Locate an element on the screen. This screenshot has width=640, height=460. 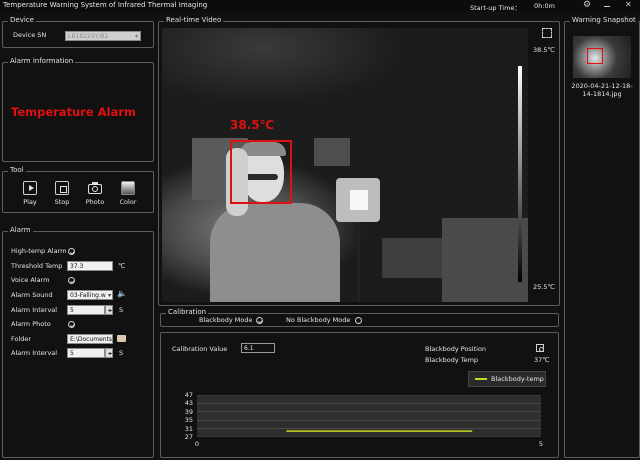
color-gradient-icon is located at coordinates (128, 188).